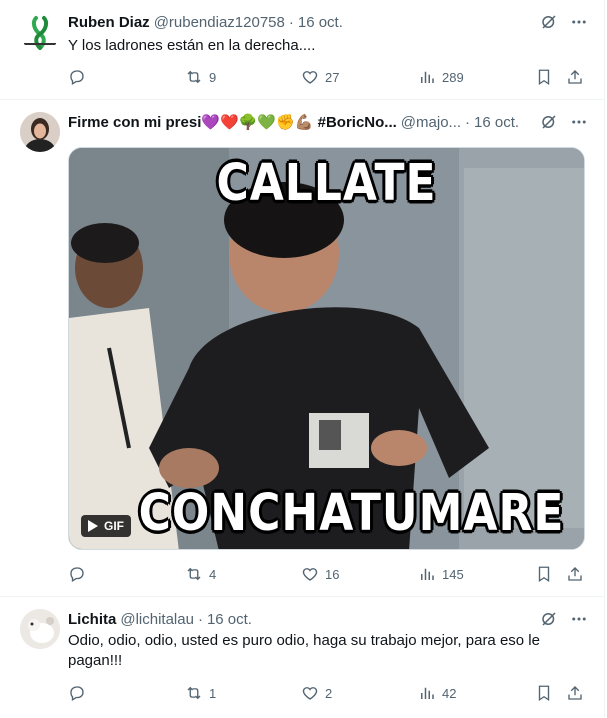 This screenshot has height=718, width=607. I want to click on gif-badge: GIF, so click(106, 526).